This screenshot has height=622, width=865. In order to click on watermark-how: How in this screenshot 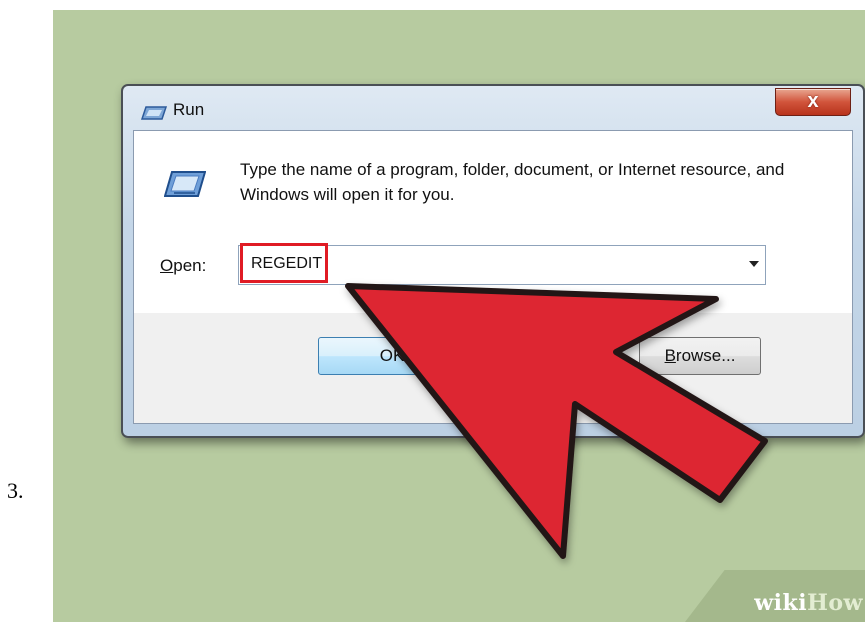, I will do `click(835, 603)`.